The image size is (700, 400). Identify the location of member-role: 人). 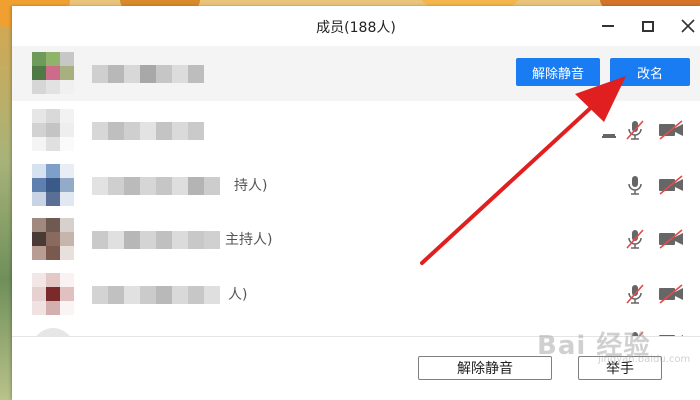
(238, 295).